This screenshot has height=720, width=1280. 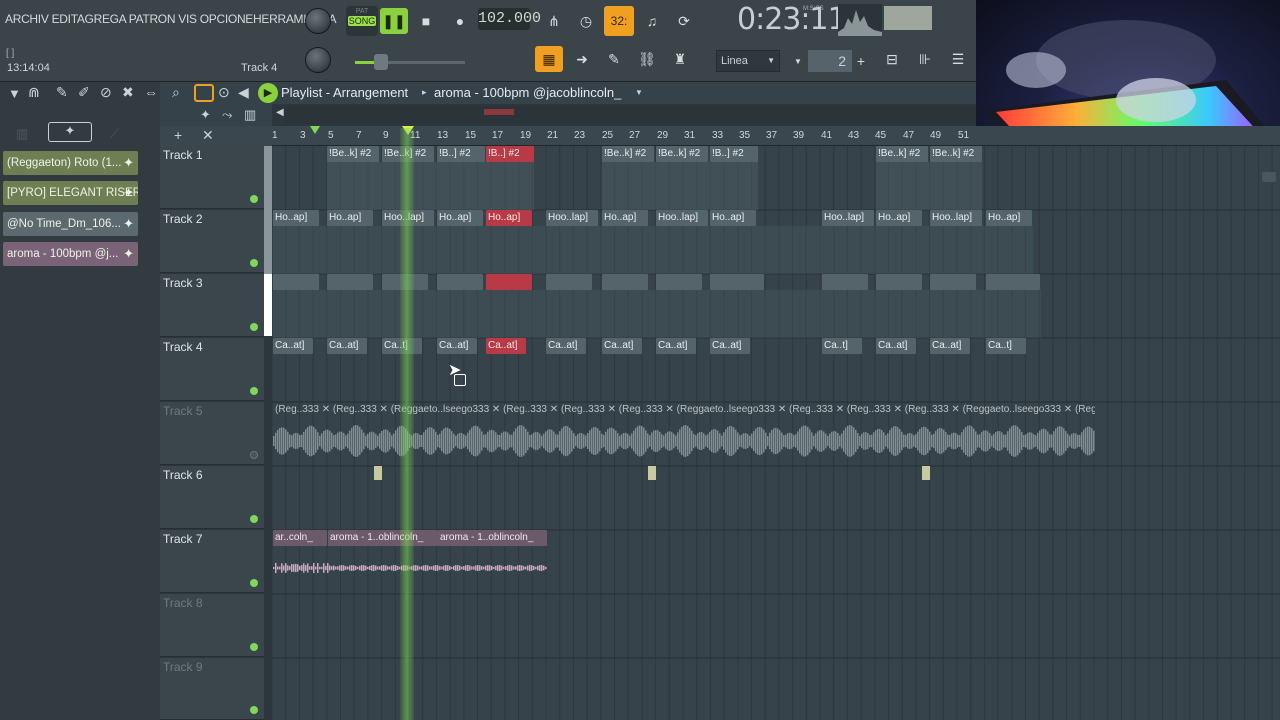 I want to click on paint-tool-button: ✐, so click(x=84, y=92).